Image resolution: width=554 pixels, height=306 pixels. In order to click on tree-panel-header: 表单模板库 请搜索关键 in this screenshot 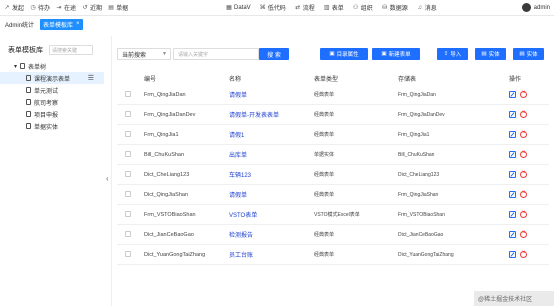, I will do `click(52, 50)`.